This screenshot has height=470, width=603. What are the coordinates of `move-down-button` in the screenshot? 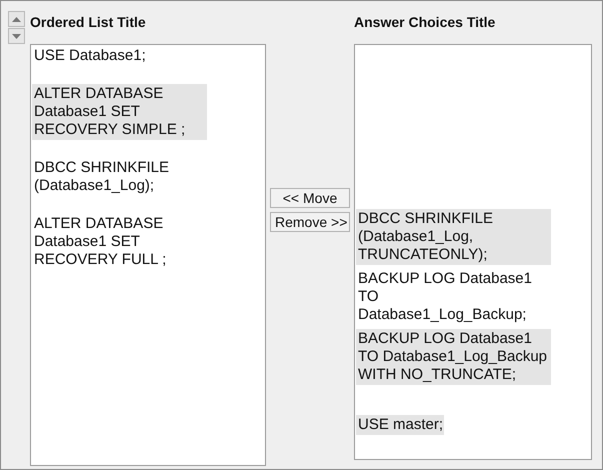 It's located at (16, 36).